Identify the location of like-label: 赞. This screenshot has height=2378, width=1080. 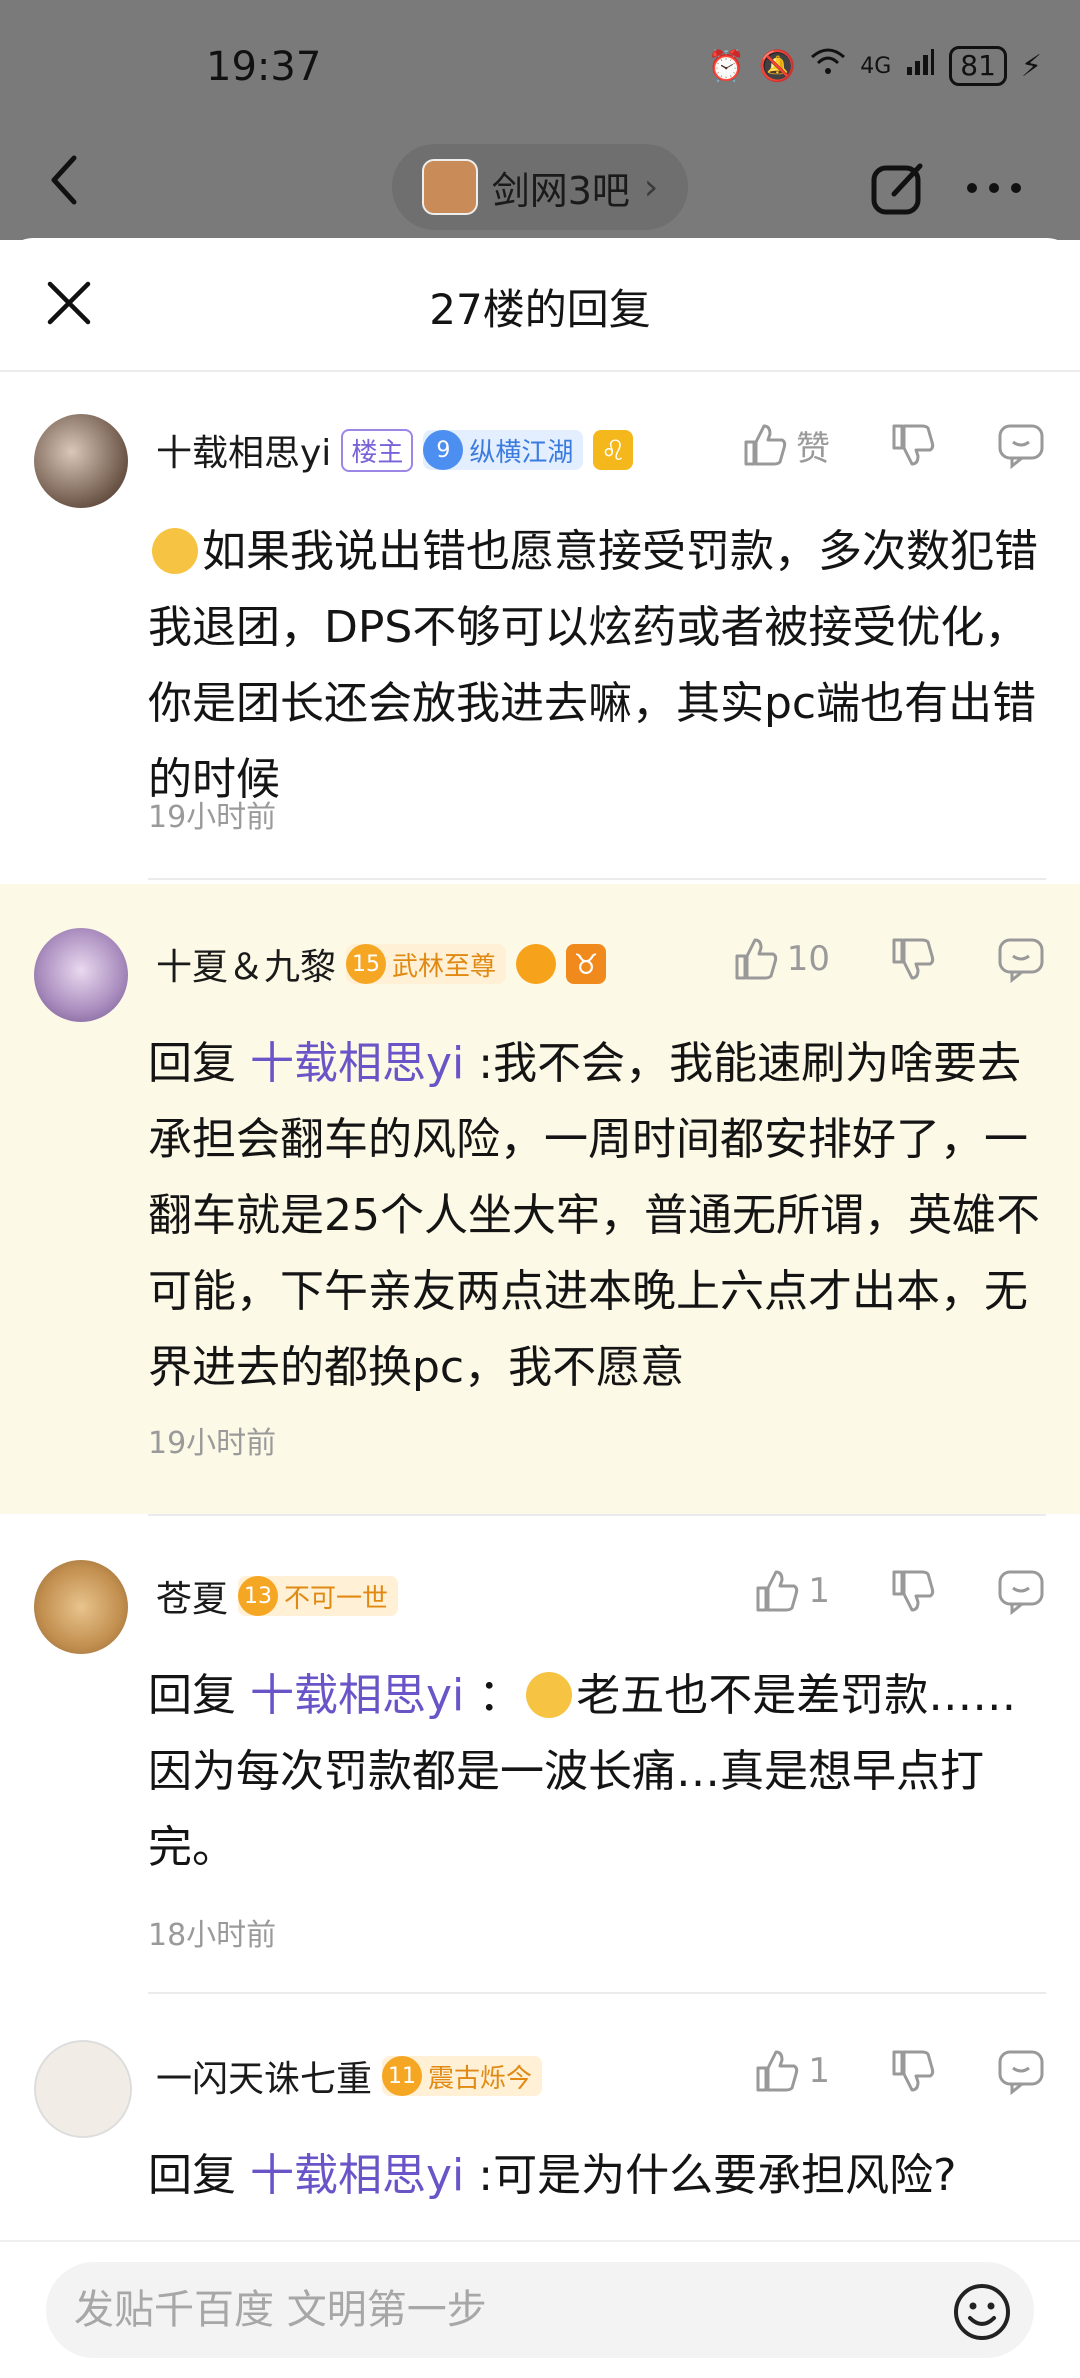
(813, 448).